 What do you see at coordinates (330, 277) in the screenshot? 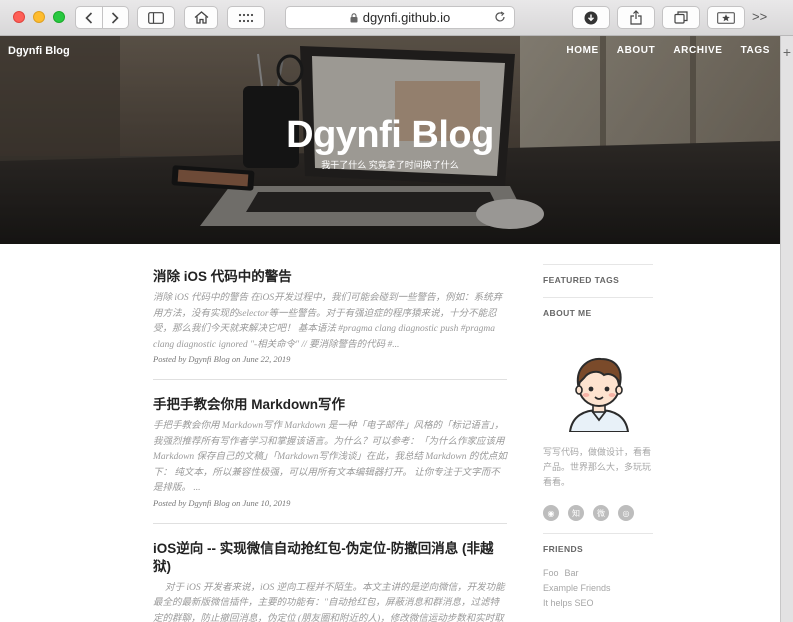
I see `post-title-link: 消除 iOS 代码中的警告` at bounding box center [330, 277].